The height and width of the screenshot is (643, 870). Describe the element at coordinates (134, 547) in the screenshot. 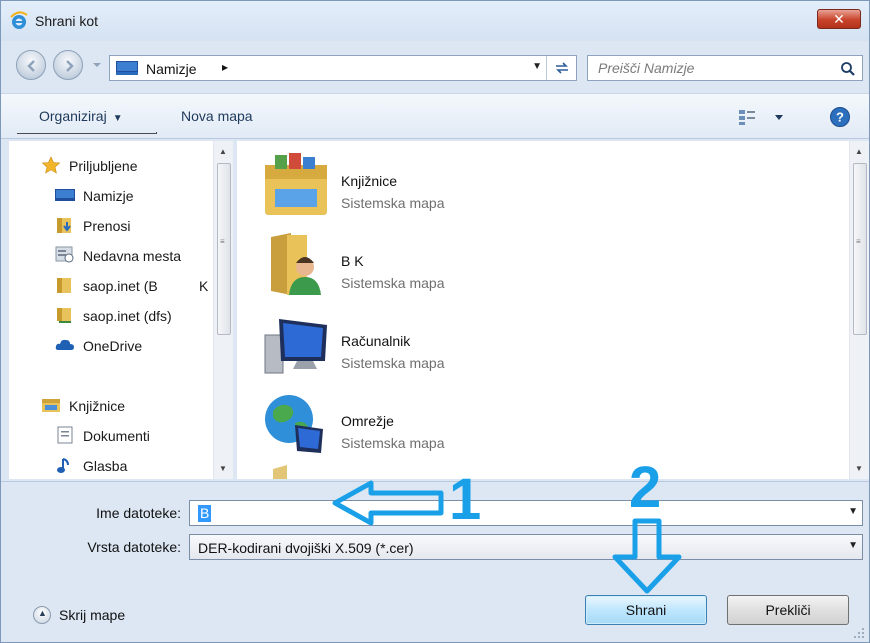

I see `filetype-label: Vrsta datoteke:` at that location.